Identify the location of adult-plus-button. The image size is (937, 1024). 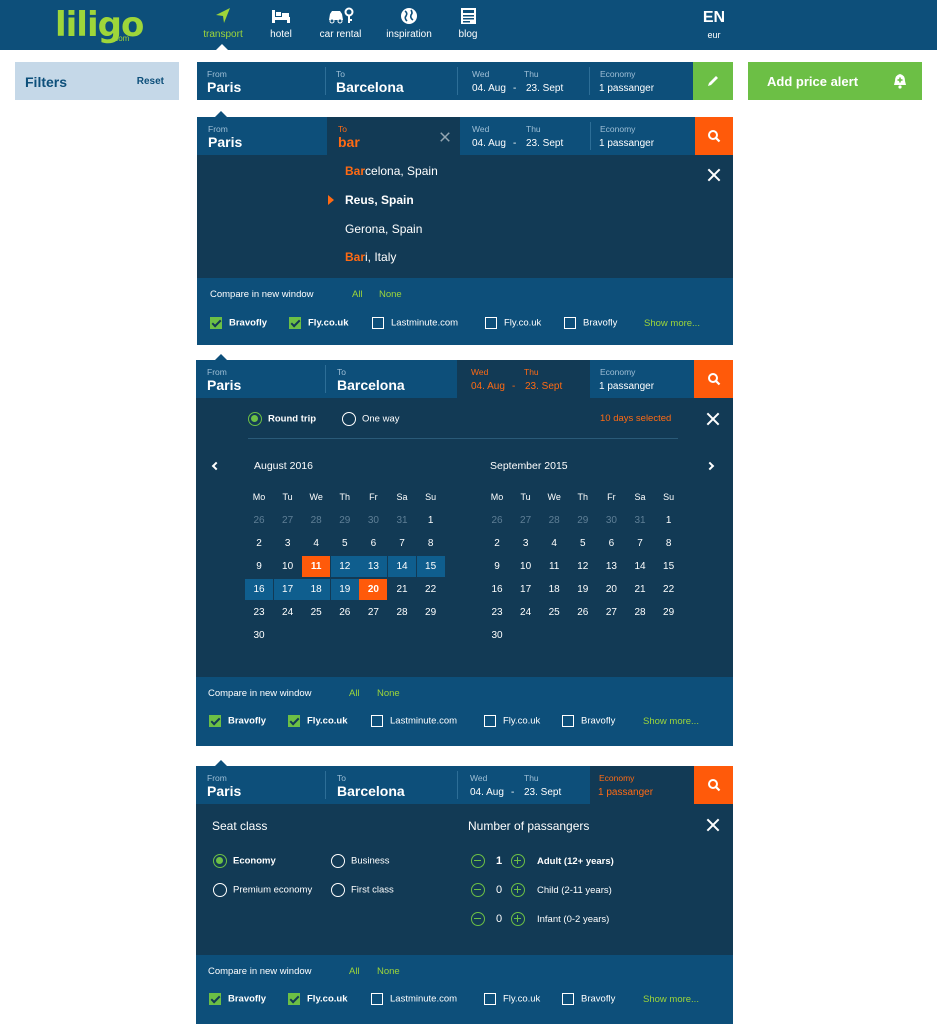
(518, 861).